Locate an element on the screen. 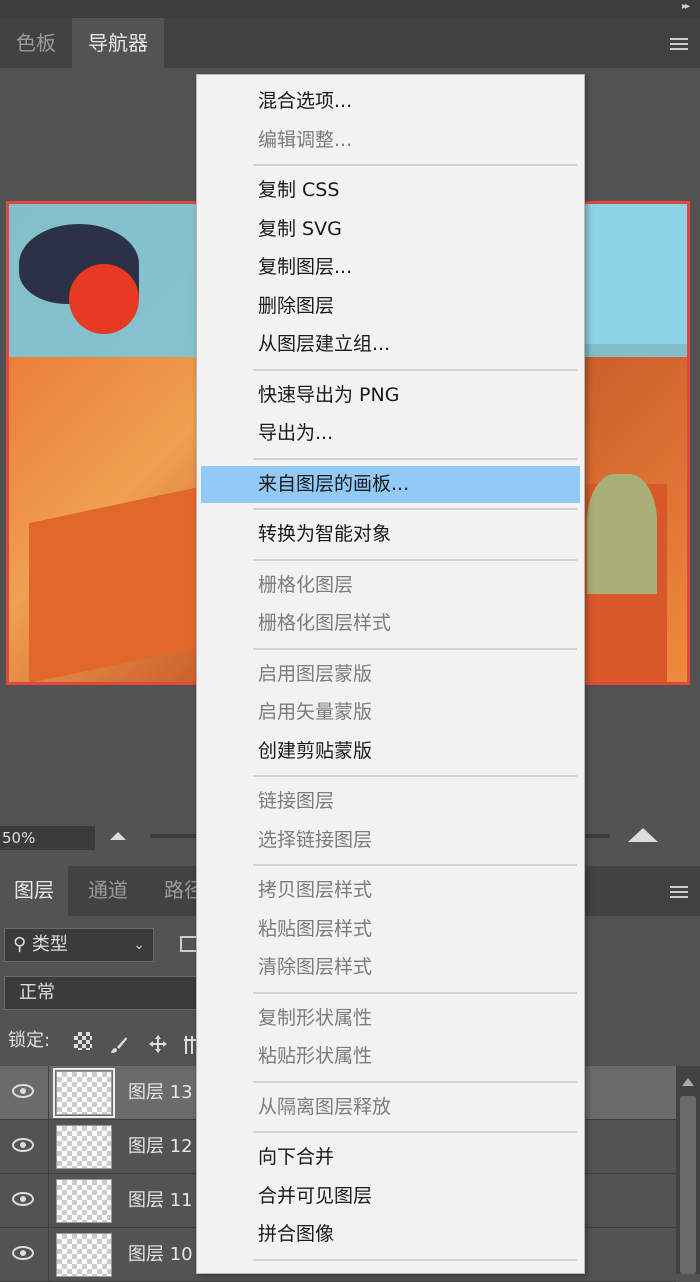 The height and width of the screenshot is (1282, 700). collapse-panels-icon: ▸▸ is located at coordinates (686, 6).